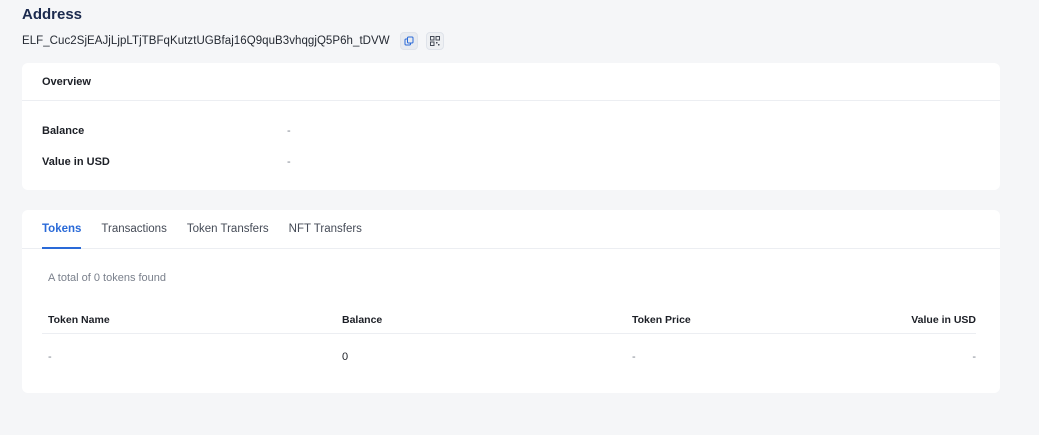 The height and width of the screenshot is (435, 1039). Describe the element at coordinates (133, 229) in the screenshot. I see `tab-transactions: Transactions` at that location.